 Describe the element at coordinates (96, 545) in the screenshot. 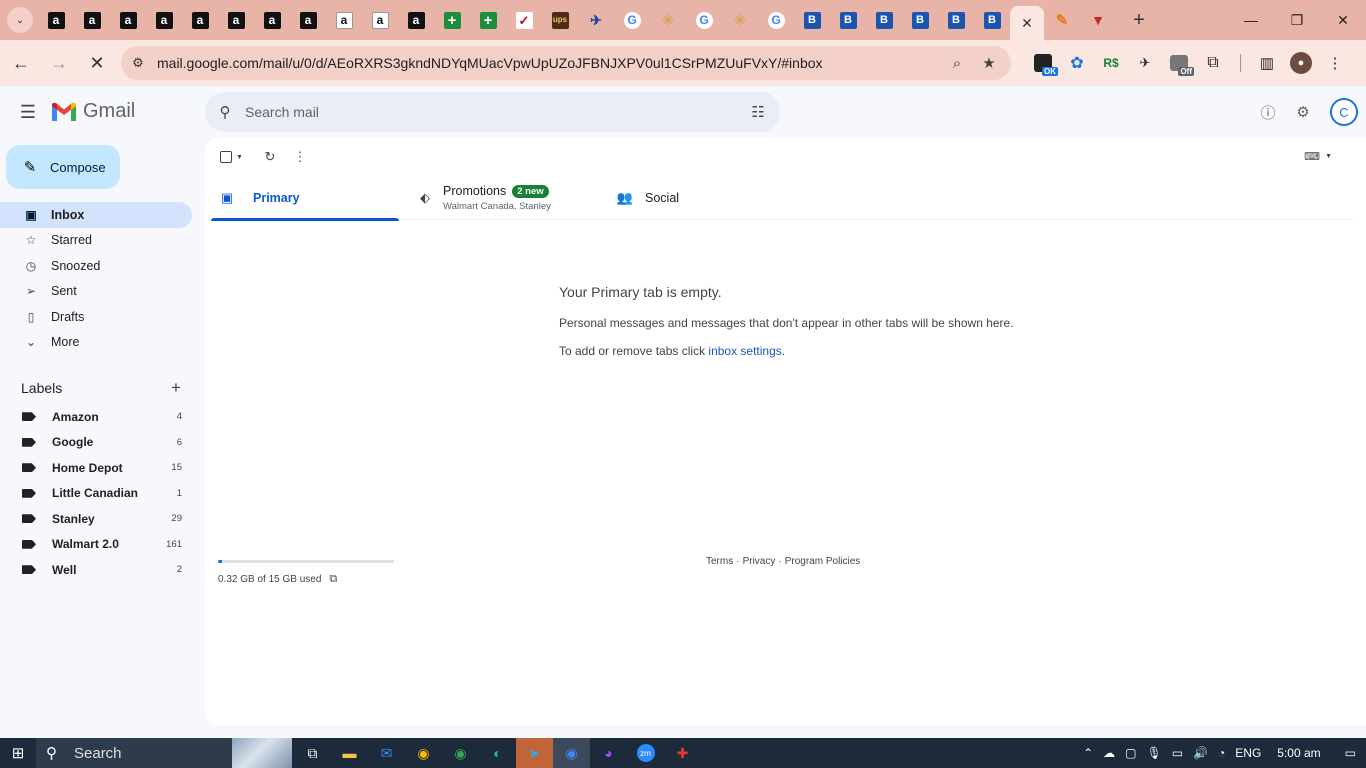

I see `label-item: Walmart 2.0 161` at that location.